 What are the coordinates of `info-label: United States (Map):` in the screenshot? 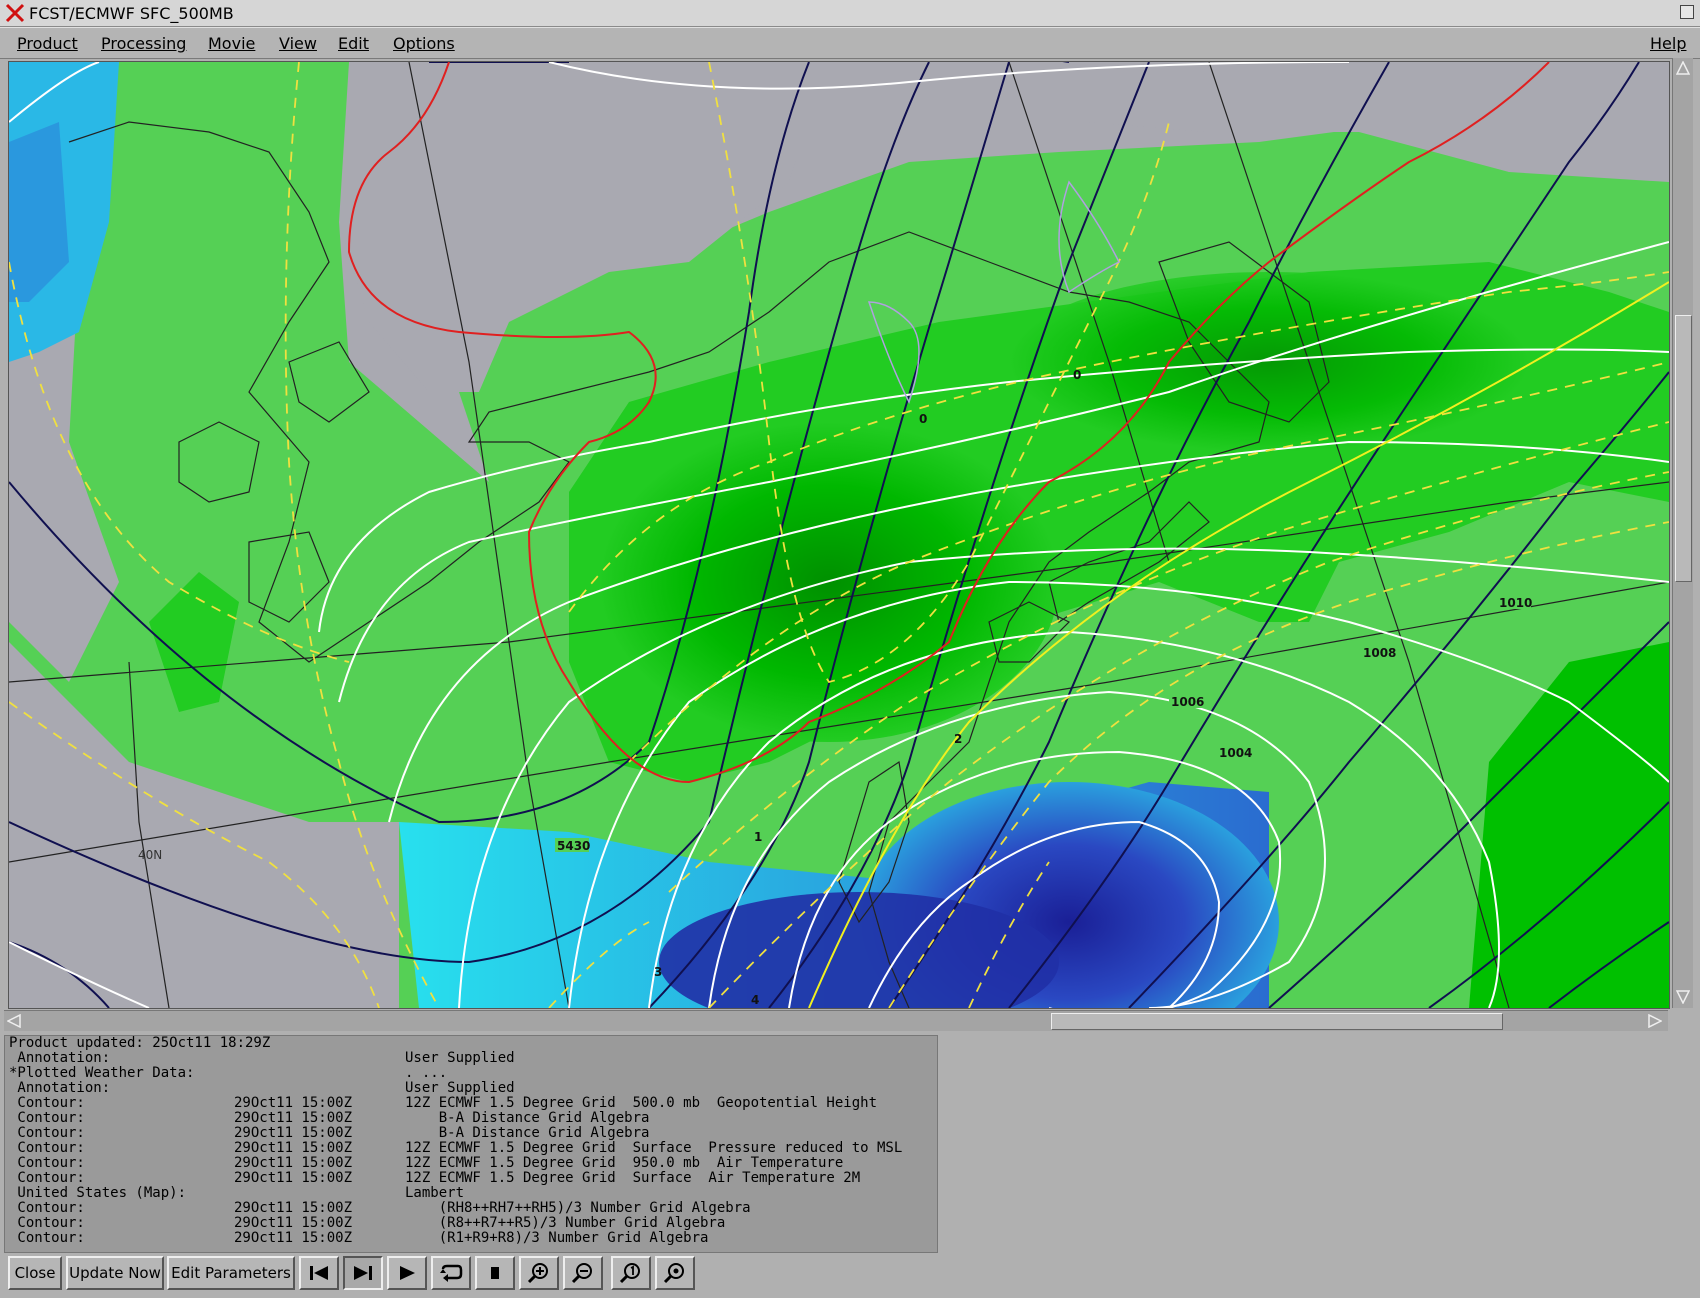 It's located at (98, 1193).